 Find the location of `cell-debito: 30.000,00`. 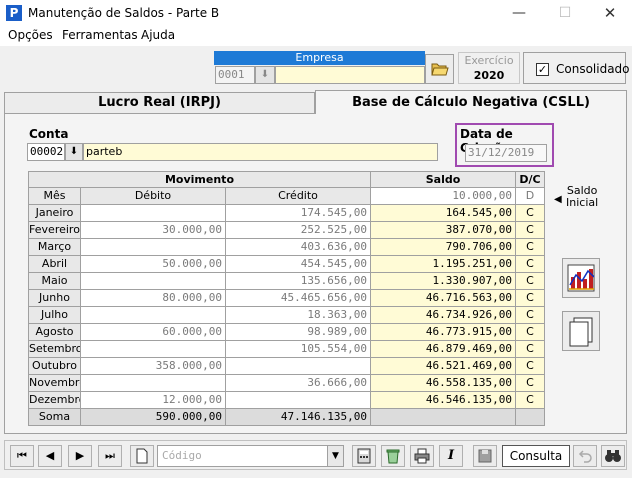

cell-debito: 30.000,00 is located at coordinates (153, 230).